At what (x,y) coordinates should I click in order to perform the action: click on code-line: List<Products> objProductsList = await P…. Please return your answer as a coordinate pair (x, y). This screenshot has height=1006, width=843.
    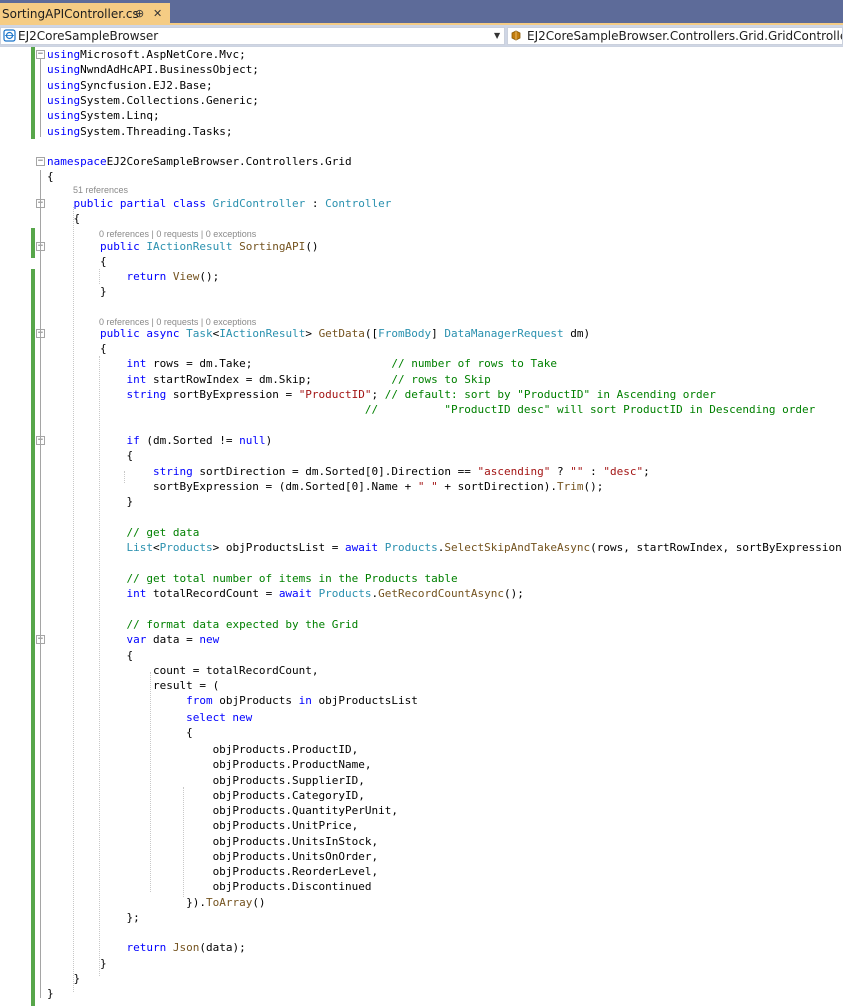
    Looking at the image, I should click on (445, 547).